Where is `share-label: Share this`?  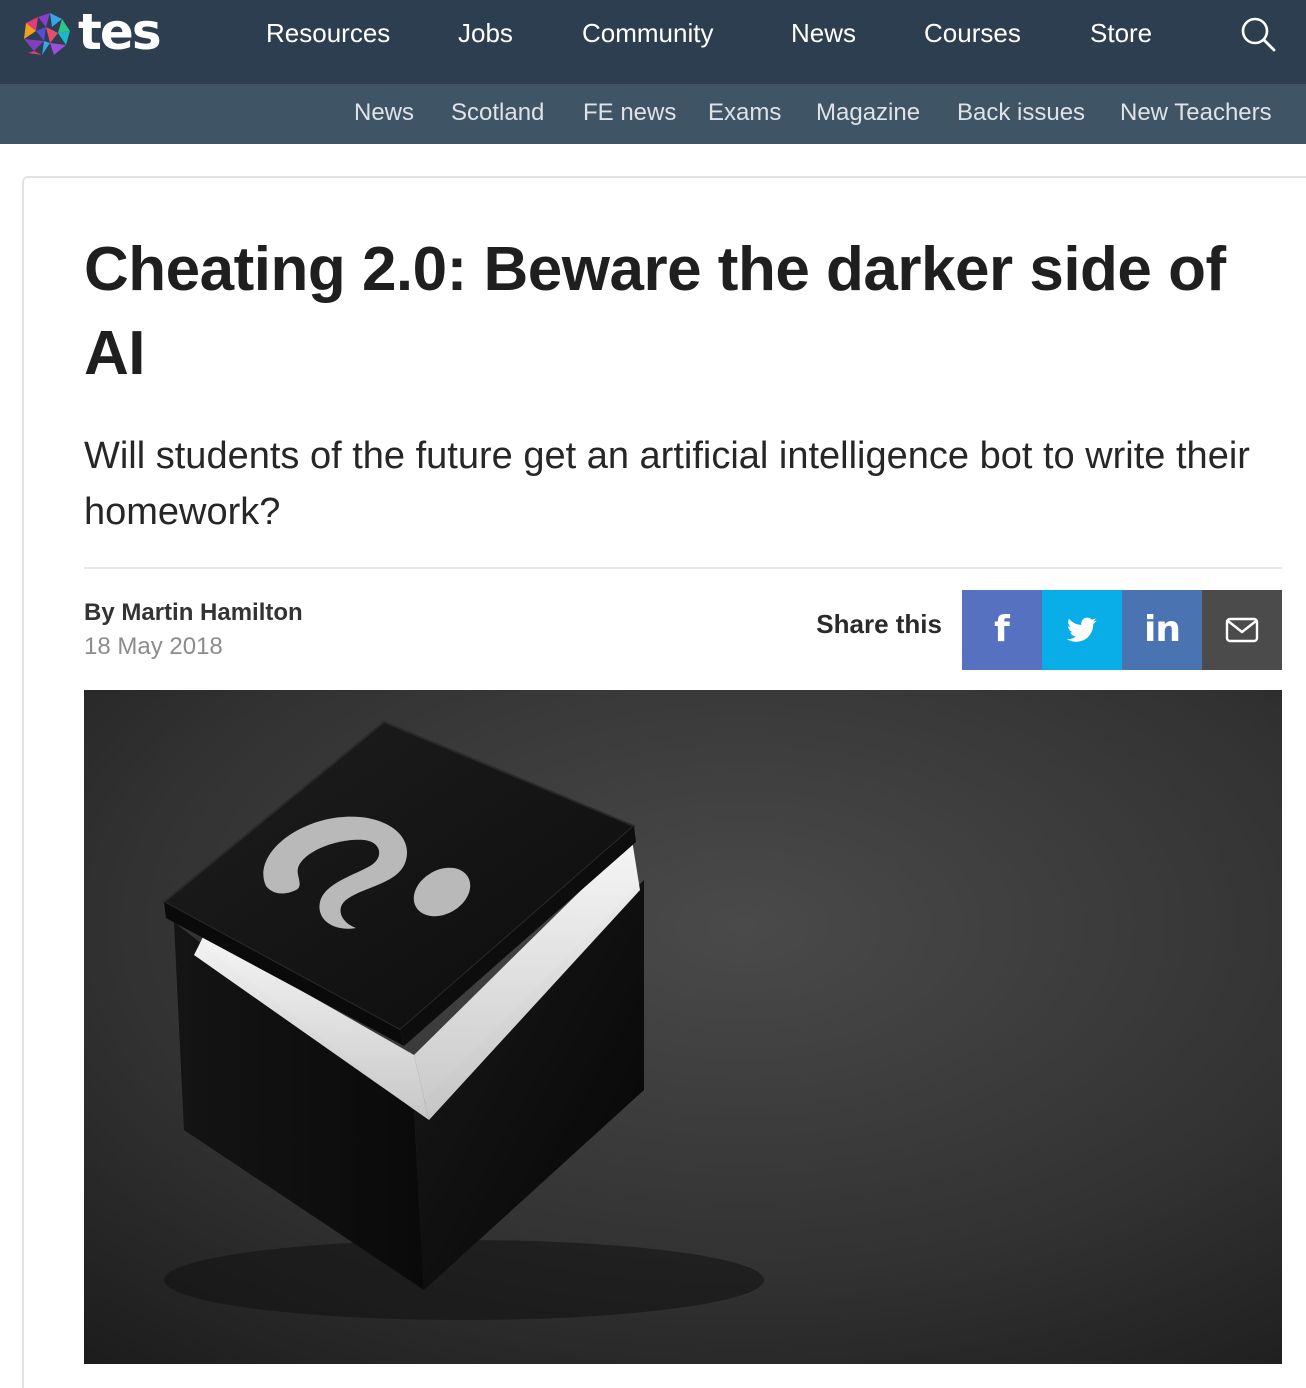 share-label: Share this is located at coordinates (879, 624).